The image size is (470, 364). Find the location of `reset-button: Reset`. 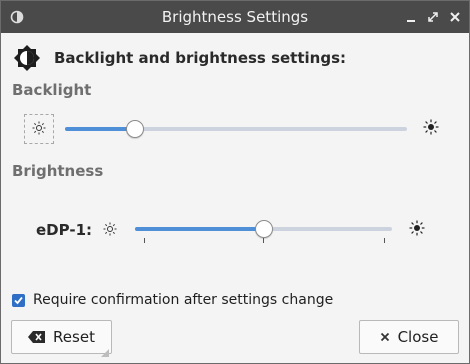

reset-button: Reset is located at coordinates (61, 338).